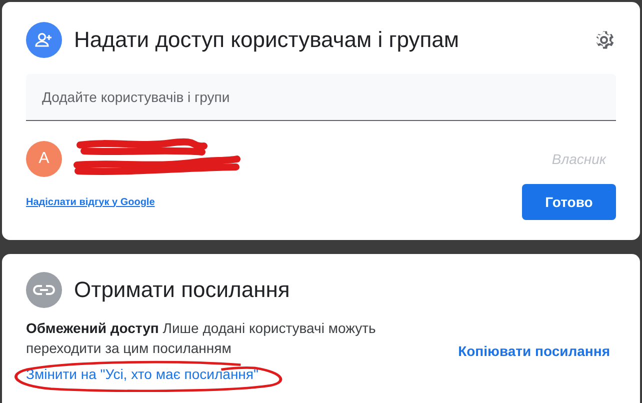 This screenshot has width=642, height=403. What do you see at coordinates (579, 159) in the screenshot?
I see `role-label: Власник` at bounding box center [579, 159].